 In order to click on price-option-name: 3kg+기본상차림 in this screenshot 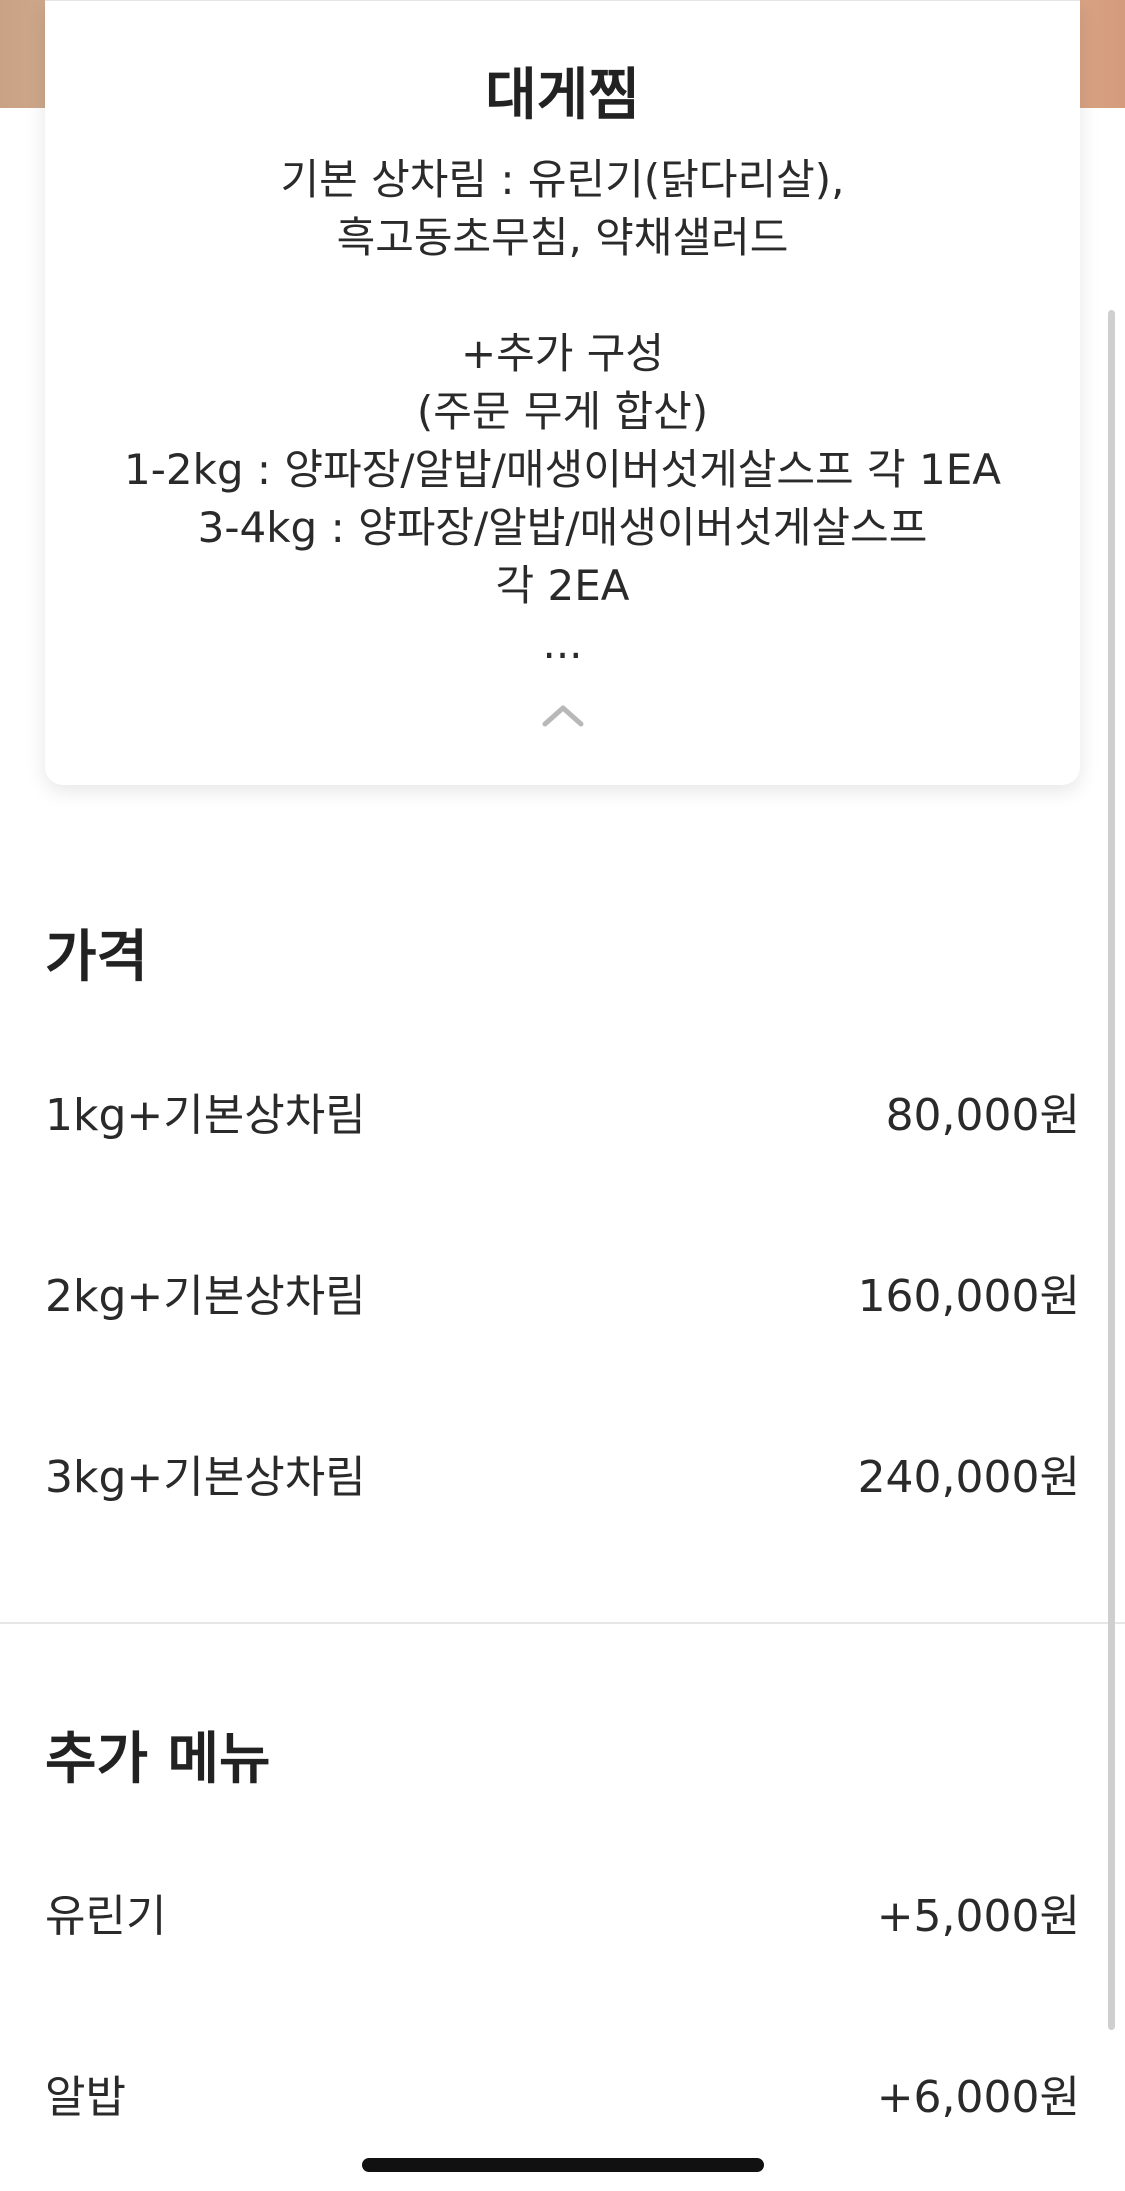, I will do `click(205, 1477)`.